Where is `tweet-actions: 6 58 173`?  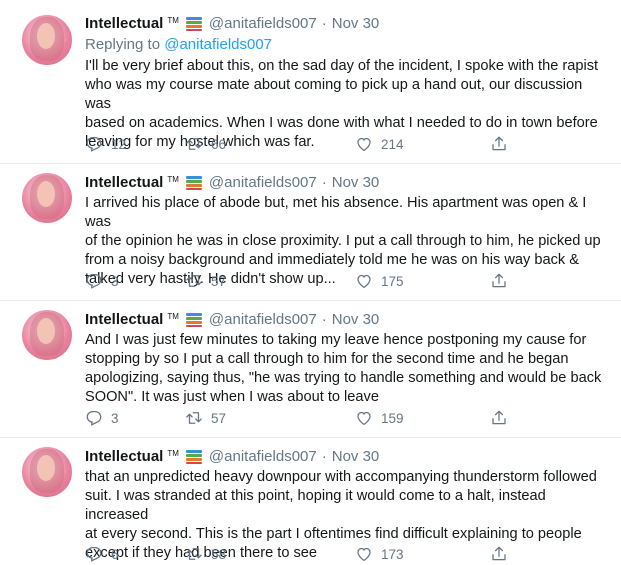 tweet-actions: 6 58 173 is located at coordinates (300, 555).